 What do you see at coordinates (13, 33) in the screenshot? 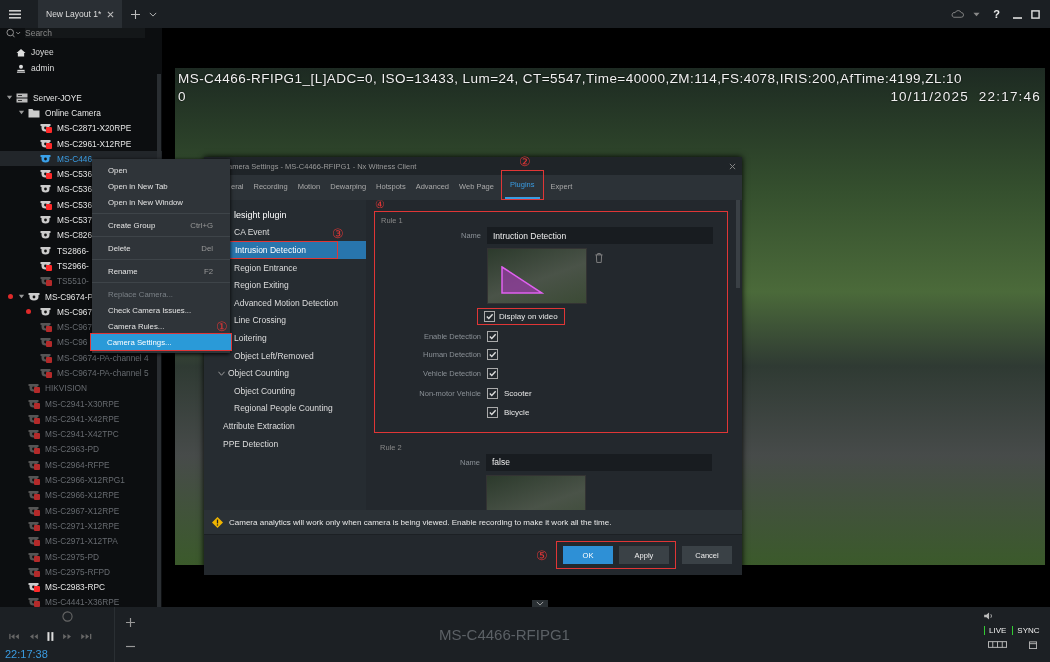
I see `search-icon` at bounding box center [13, 33].